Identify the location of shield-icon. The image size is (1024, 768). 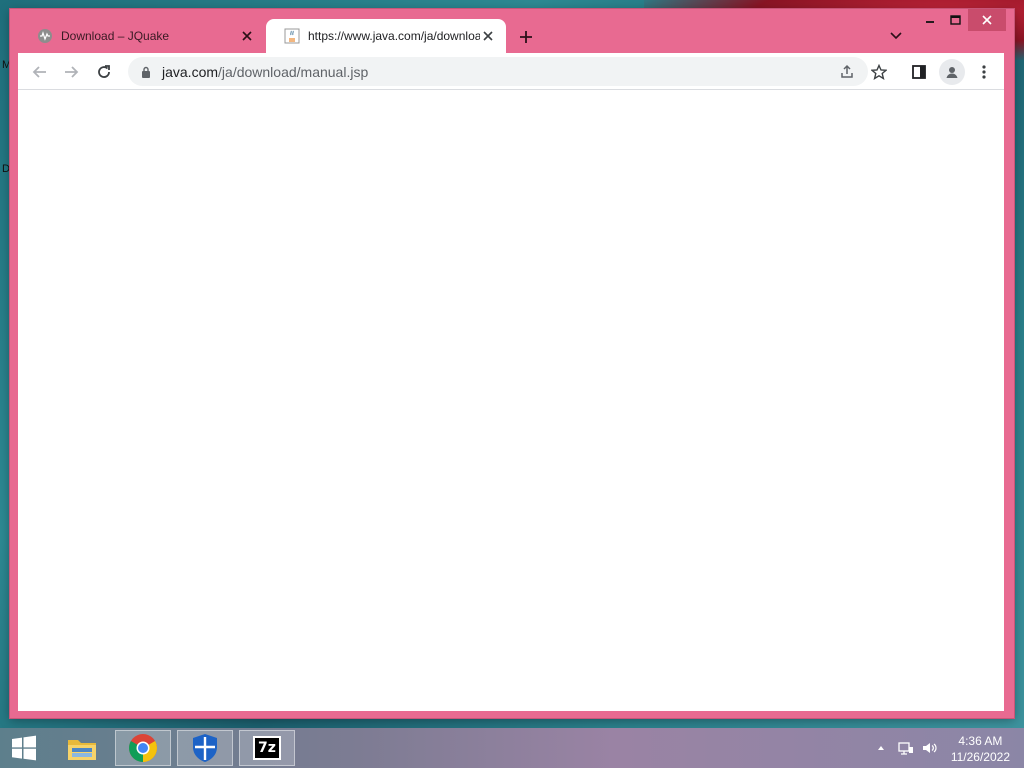
(205, 748).